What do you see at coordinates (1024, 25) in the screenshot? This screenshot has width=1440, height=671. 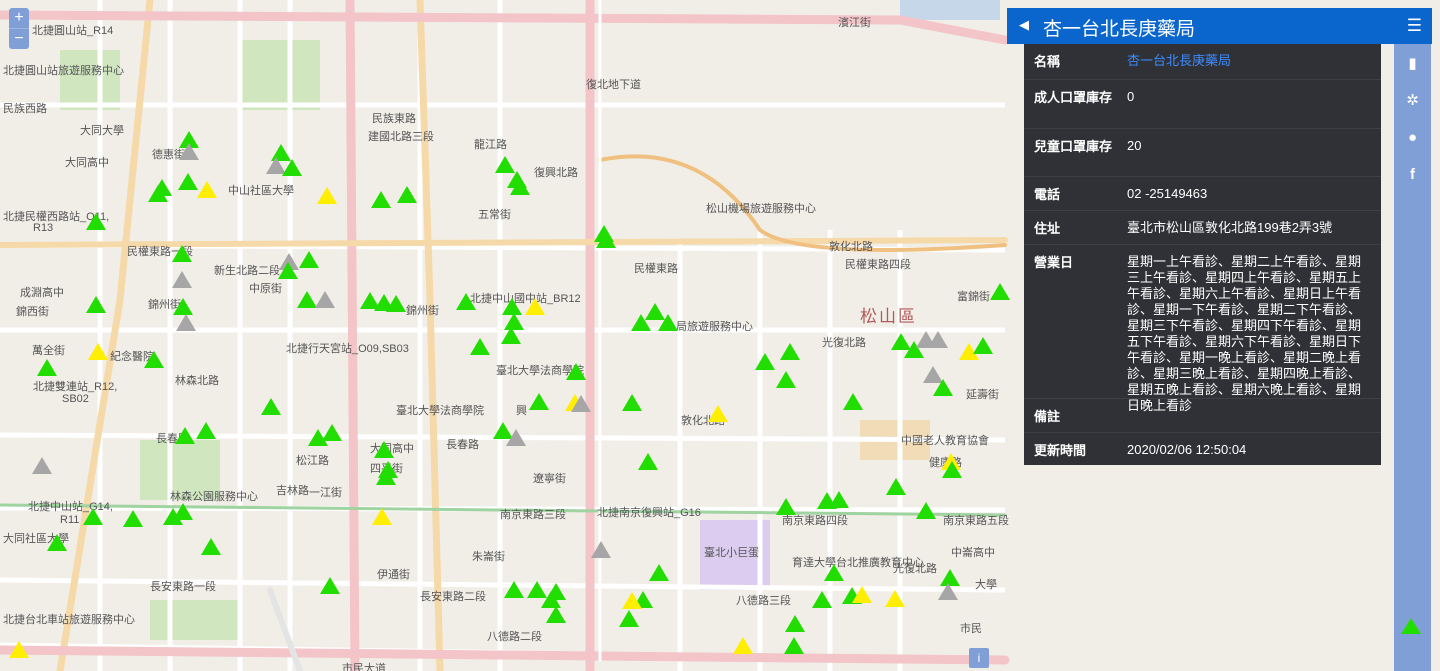 I see `back-icon: ◀` at bounding box center [1024, 25].